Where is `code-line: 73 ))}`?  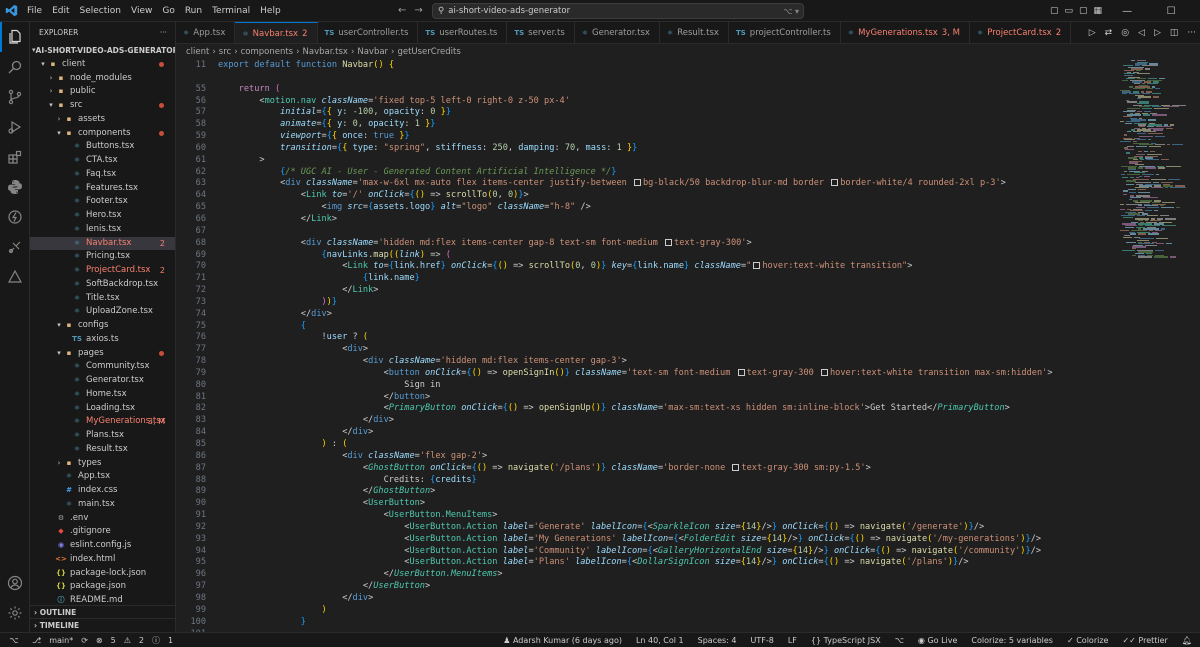
code-line: 73 ))} is located at coordinates (646, 303).